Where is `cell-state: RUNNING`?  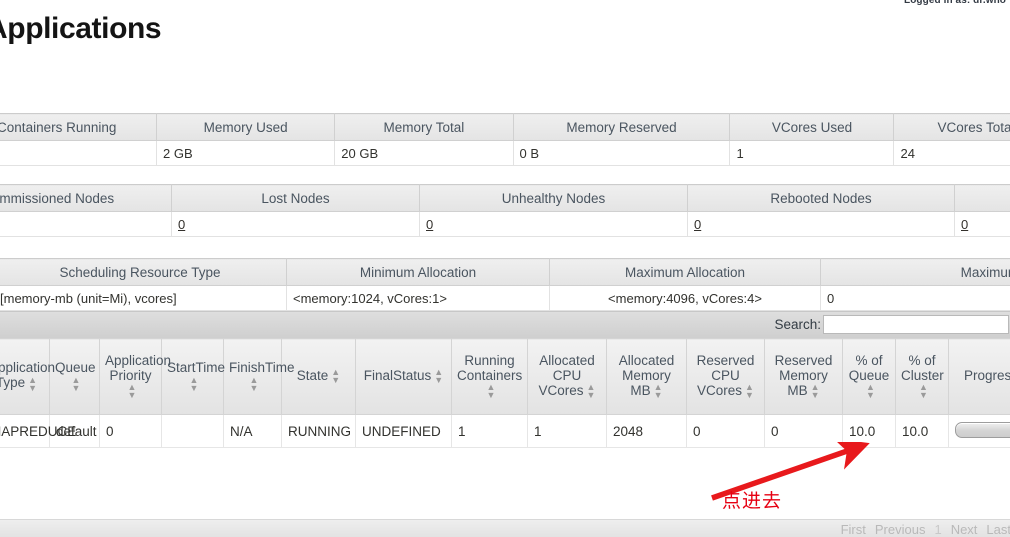 cell-state: RUNNING is located at coordinates (318, 431).